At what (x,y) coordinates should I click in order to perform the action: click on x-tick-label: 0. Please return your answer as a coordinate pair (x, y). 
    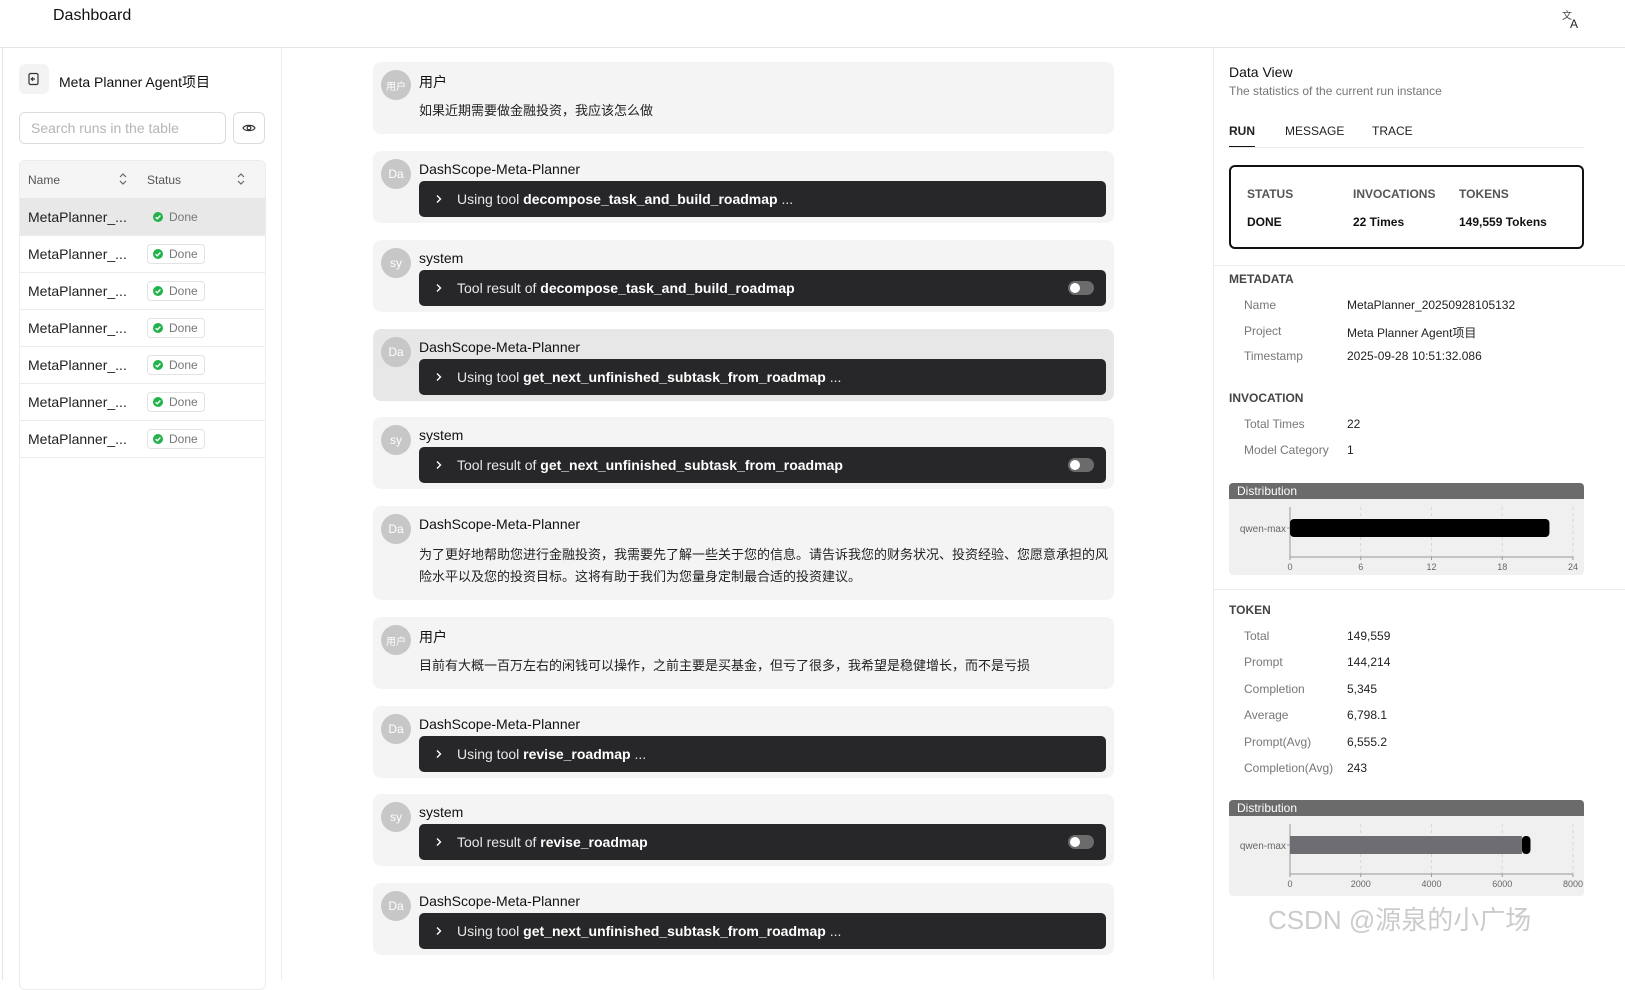
    Looking at the image, I should click on (1289, 884).